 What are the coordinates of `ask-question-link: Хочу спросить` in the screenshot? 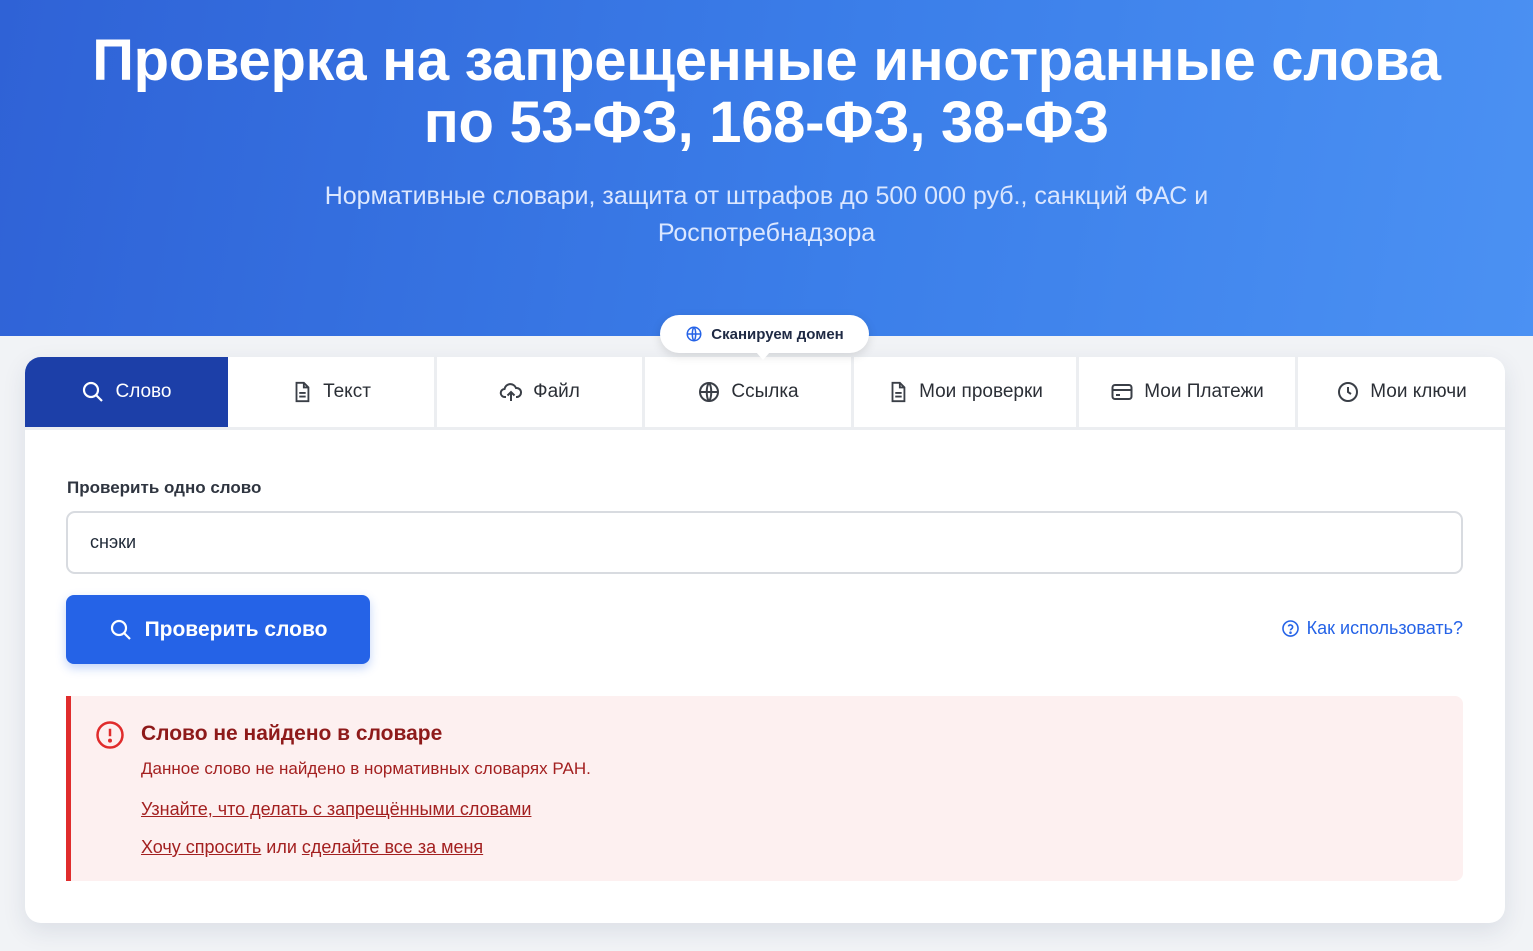 It's located at (201, 847).